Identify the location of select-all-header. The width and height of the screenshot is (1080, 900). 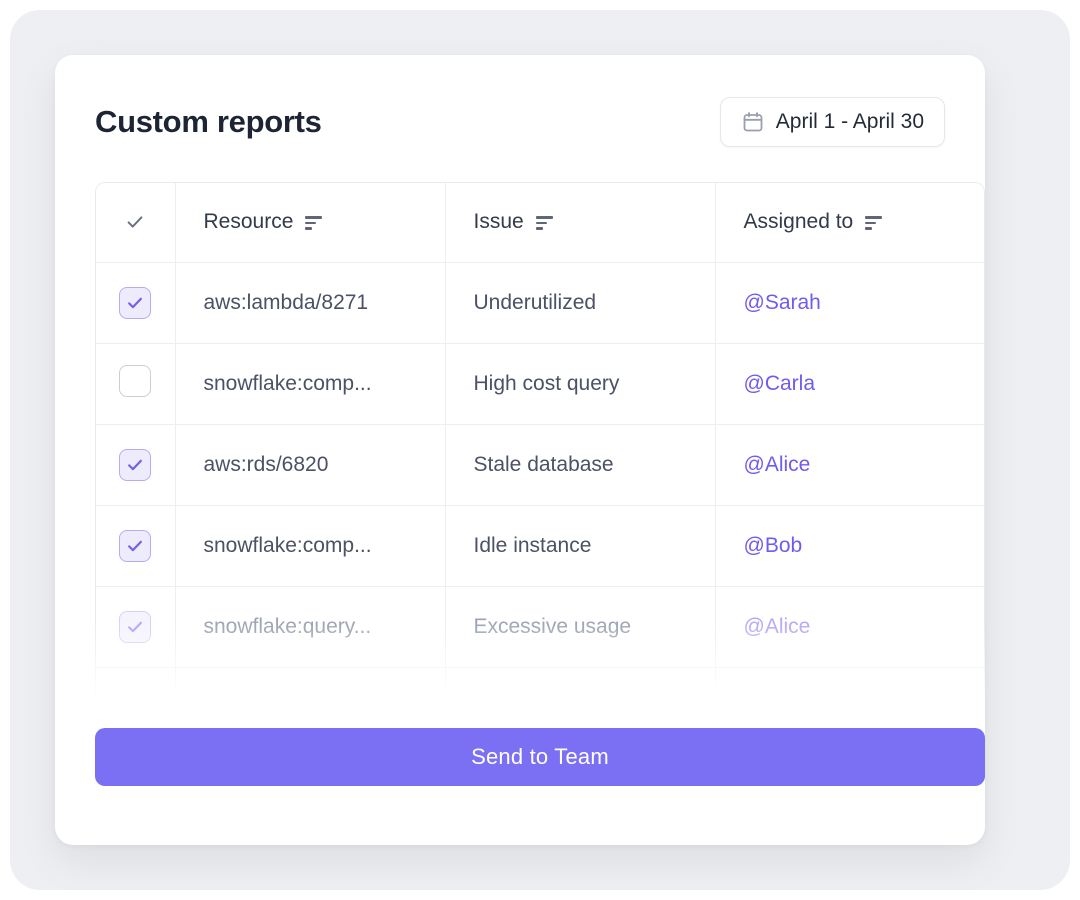
(135, 222).